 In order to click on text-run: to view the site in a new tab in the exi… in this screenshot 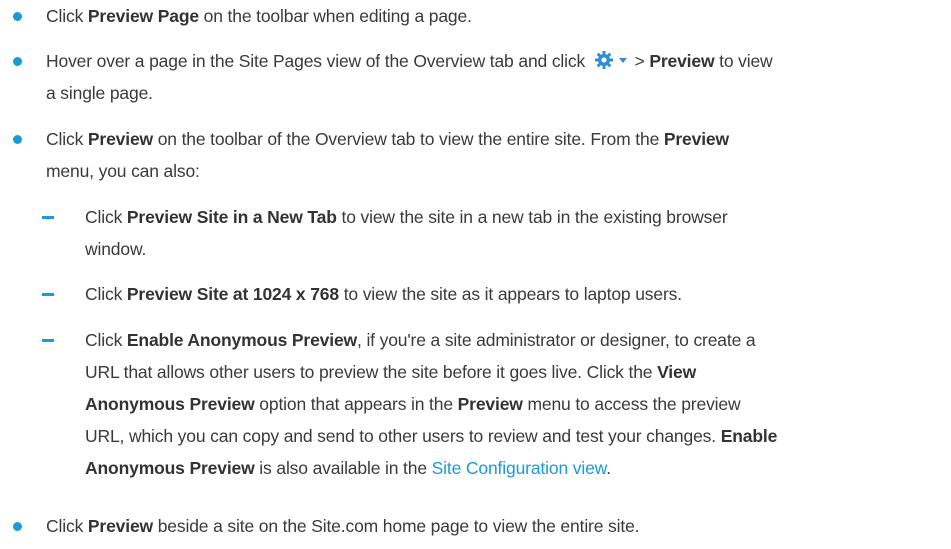, I will do `click(532, 217)`.